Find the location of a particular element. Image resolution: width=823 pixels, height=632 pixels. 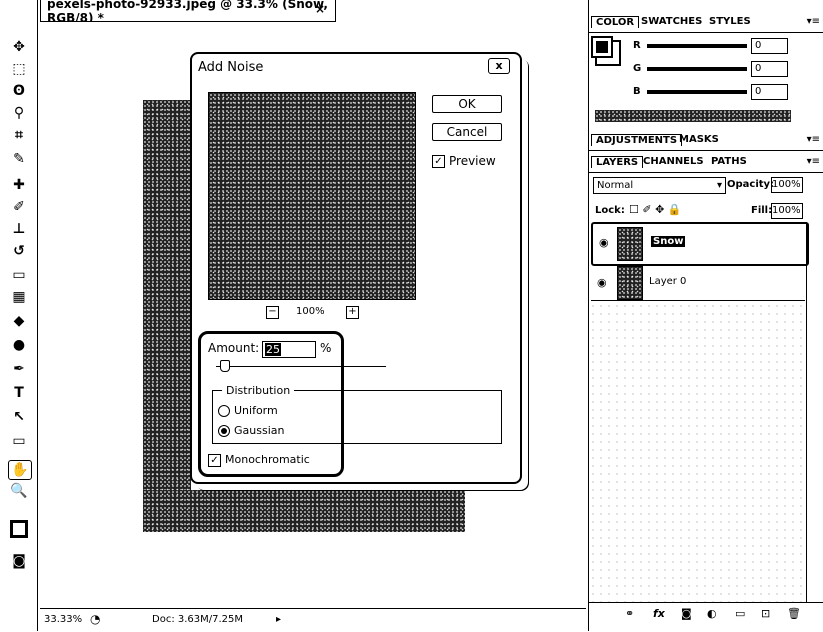

blue-label: B is located at coordinates (637, 91).